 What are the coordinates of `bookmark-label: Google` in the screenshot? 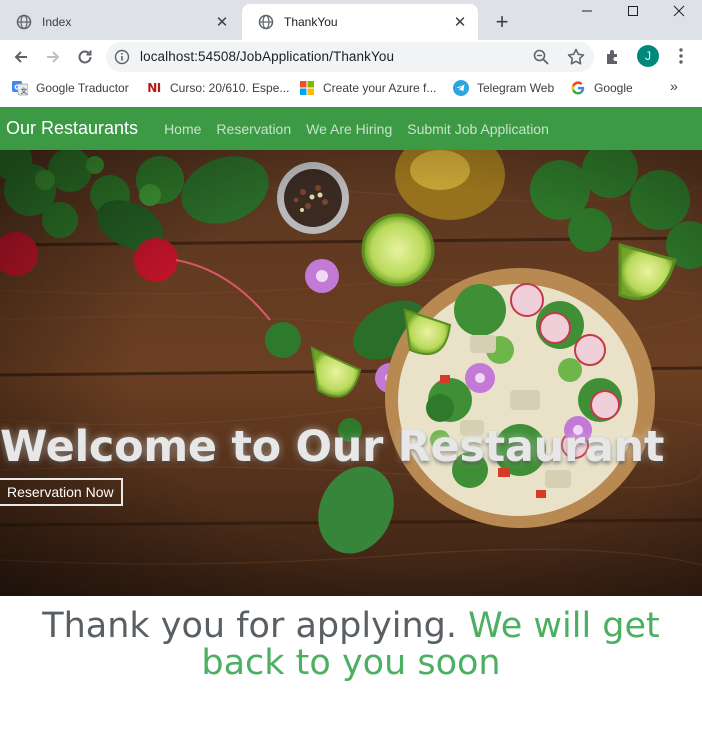 It's located at (613, 88).